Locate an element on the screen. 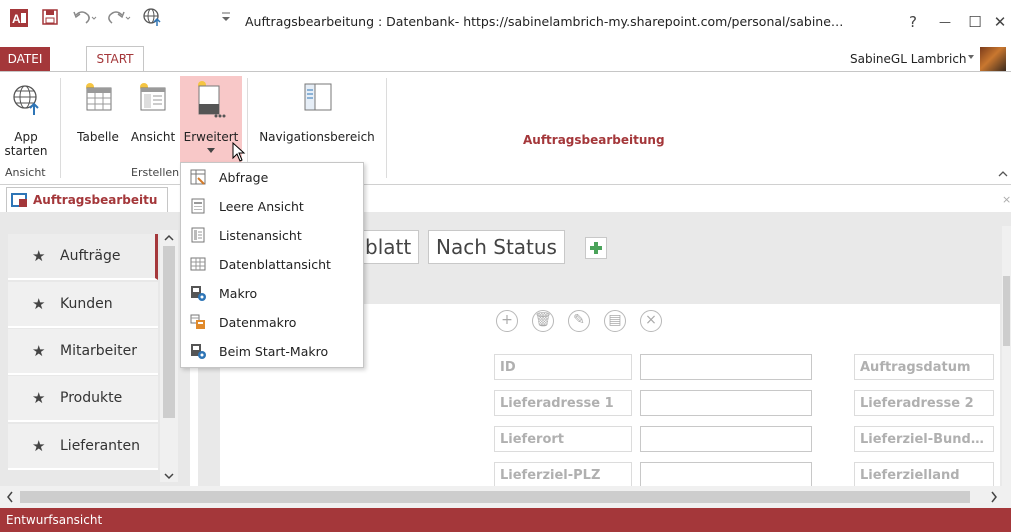  nav-scrollbar is located at coordinates (169, 356).